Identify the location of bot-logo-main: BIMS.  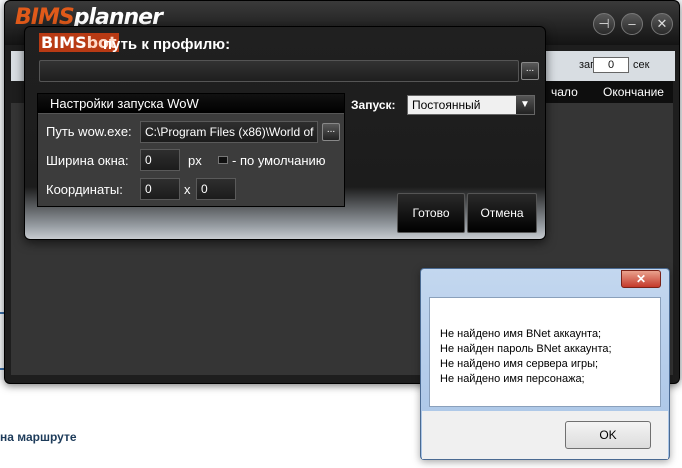
(64, 42).